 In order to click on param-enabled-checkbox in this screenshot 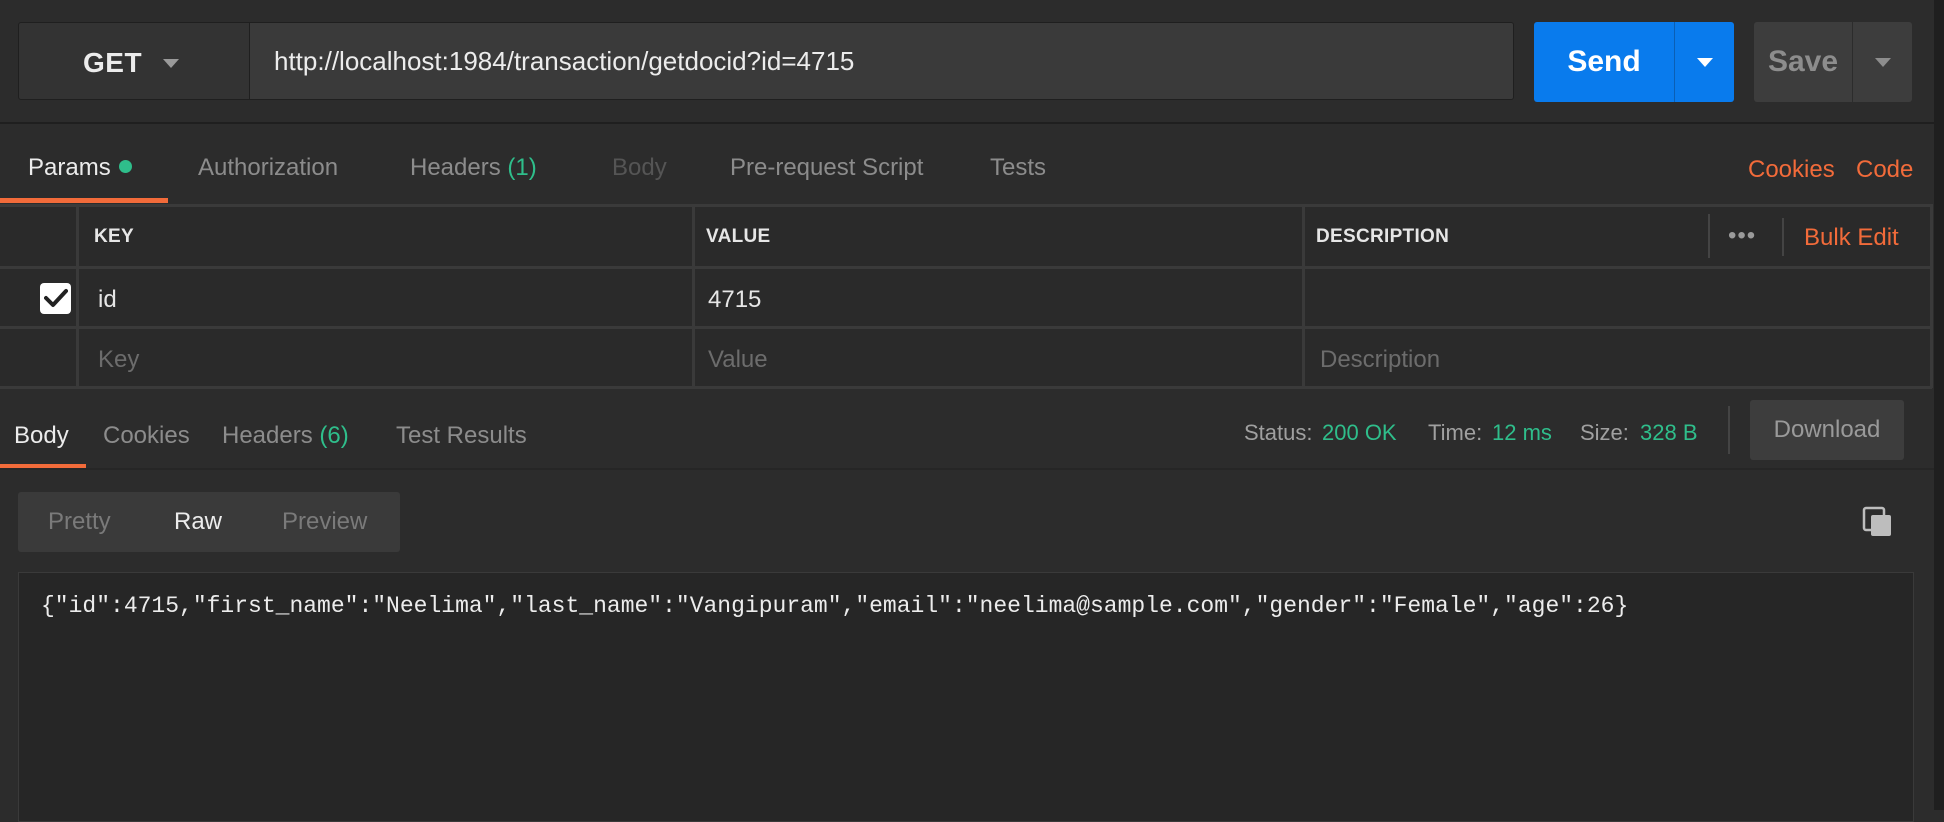, I will do `click(55, 298)`.